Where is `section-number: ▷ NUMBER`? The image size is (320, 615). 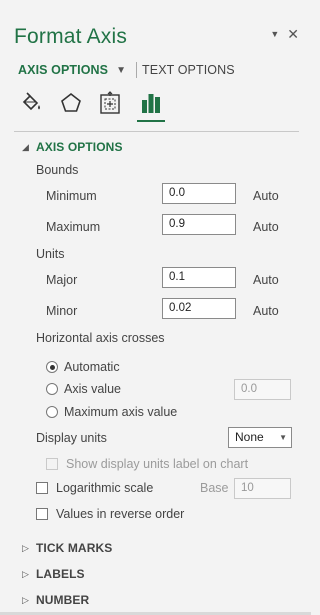 section-number: ▷ NUMBER is located at coordinates (55, 600).